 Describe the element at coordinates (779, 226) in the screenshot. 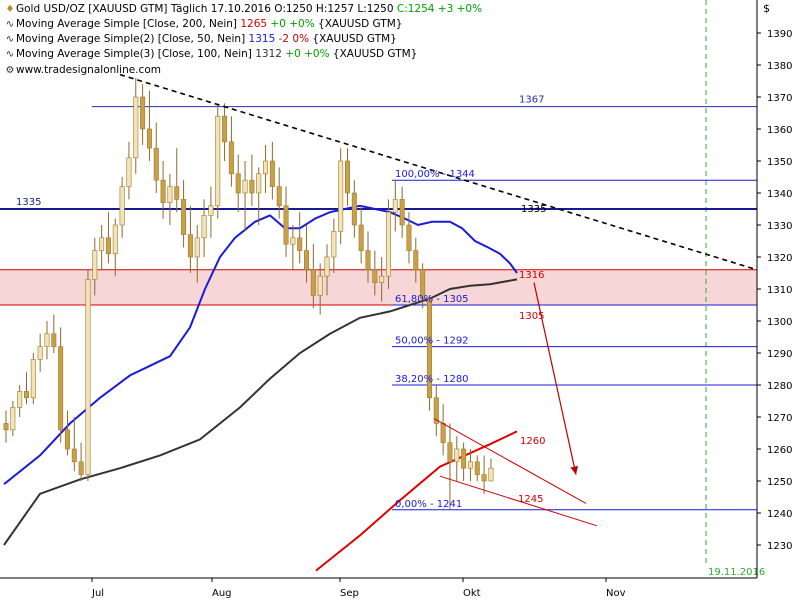

I see `y-tick-label: 1330` at that location.